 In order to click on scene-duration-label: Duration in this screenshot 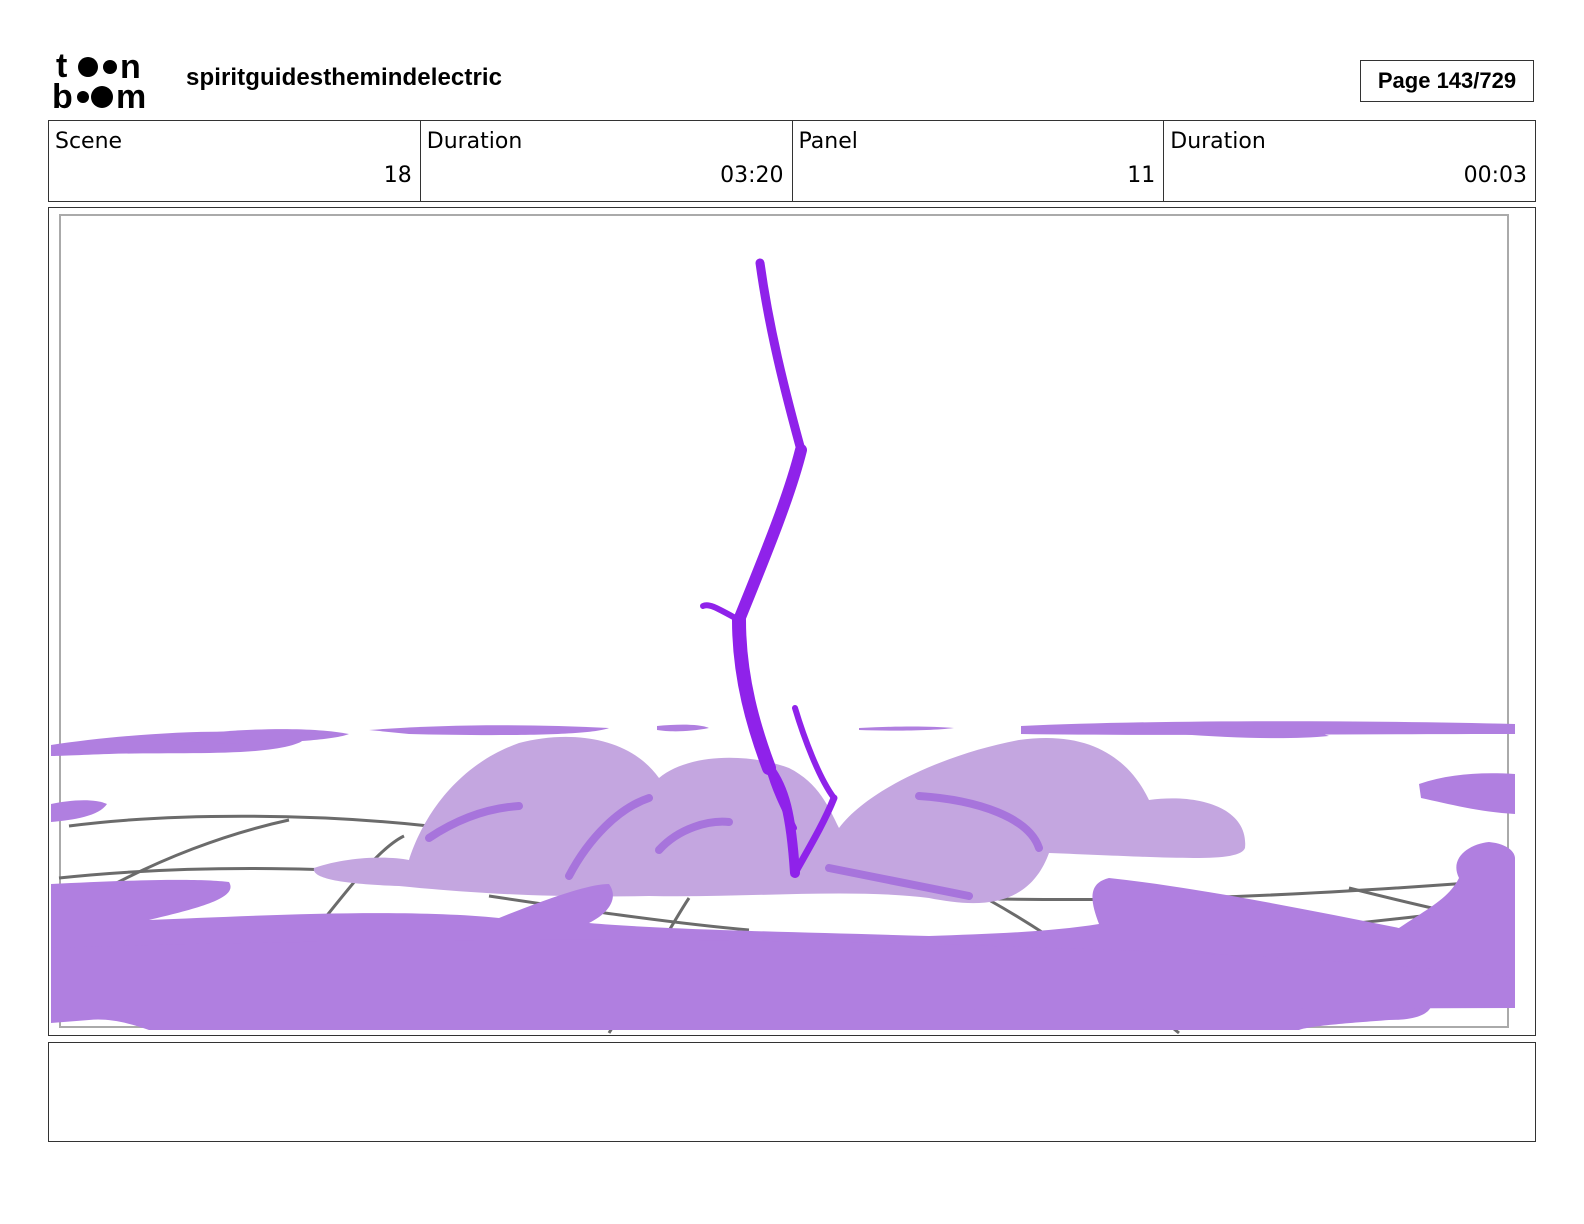, I will do `click(474, 141)`.